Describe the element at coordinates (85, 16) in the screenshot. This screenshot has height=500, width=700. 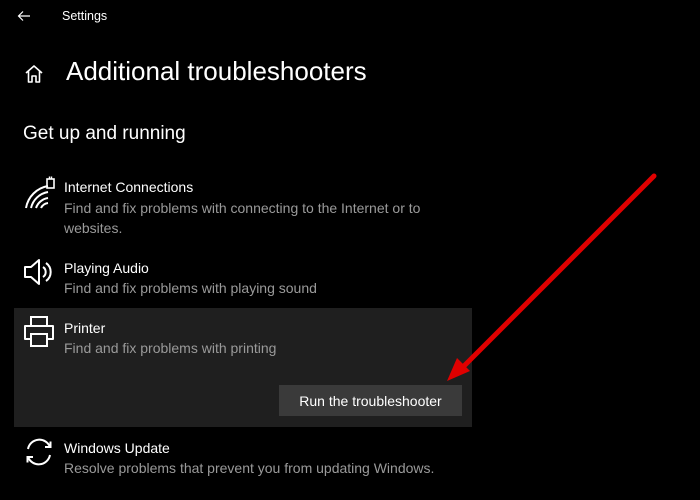
I see `window-title: Settings` at that location.